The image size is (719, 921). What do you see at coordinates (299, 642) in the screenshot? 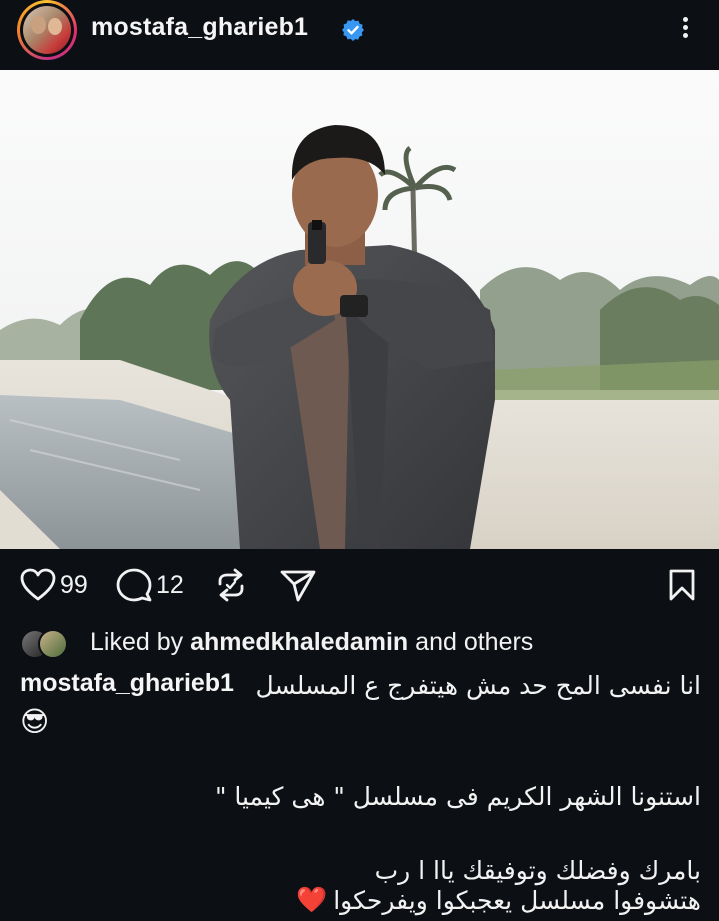
I see `liked-by-user: ahmedkhaledamin` at bounding box center [299, 642].